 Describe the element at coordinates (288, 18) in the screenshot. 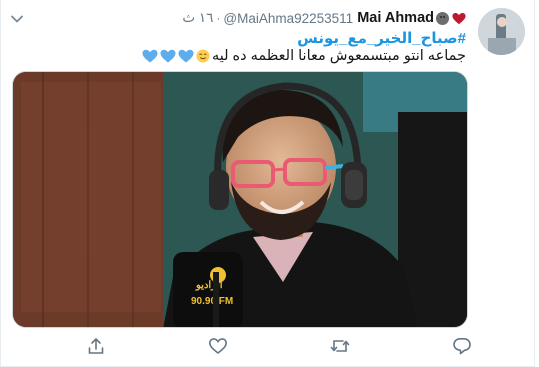

I see `author-handle: @MaiAhma92253511` at that location.